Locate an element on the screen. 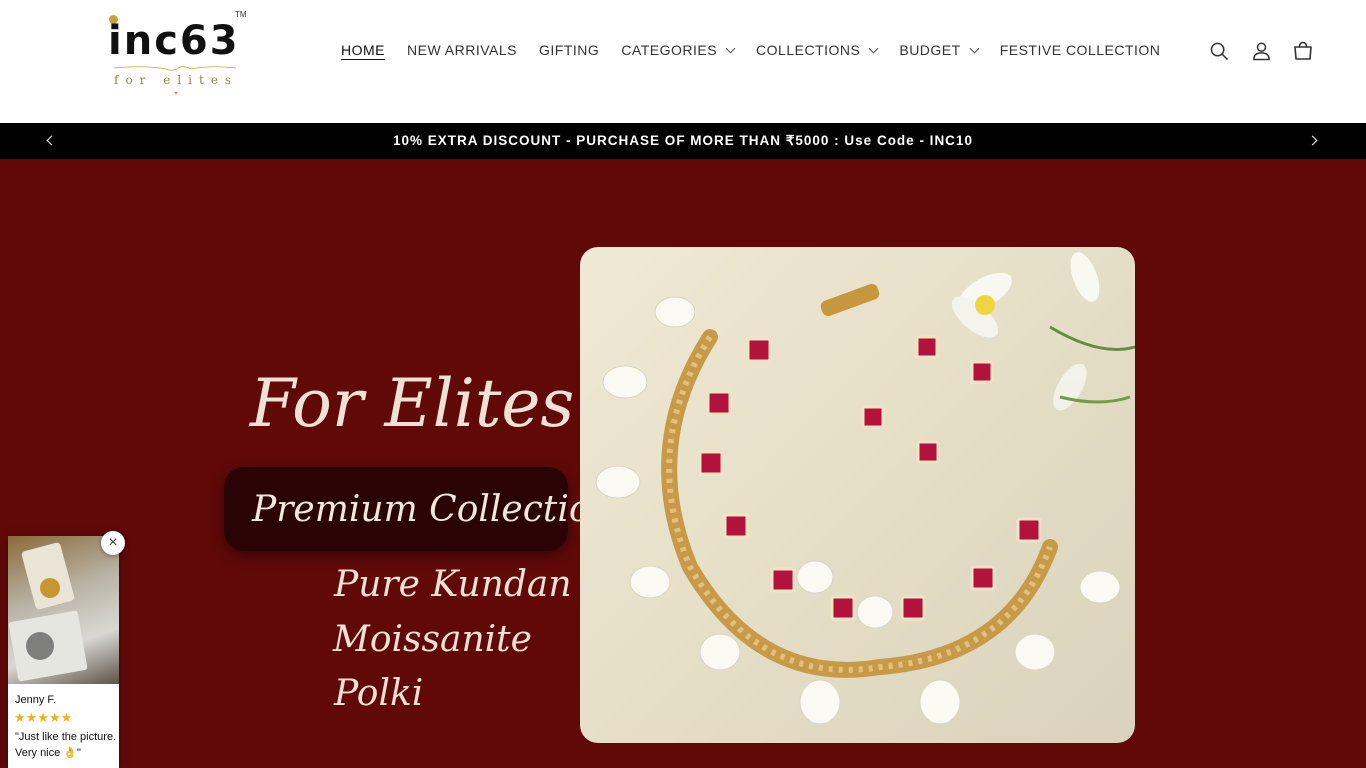 This screenshot has width=1366, height=768. chevron-right-icon is located at coordinates (1312, 140).